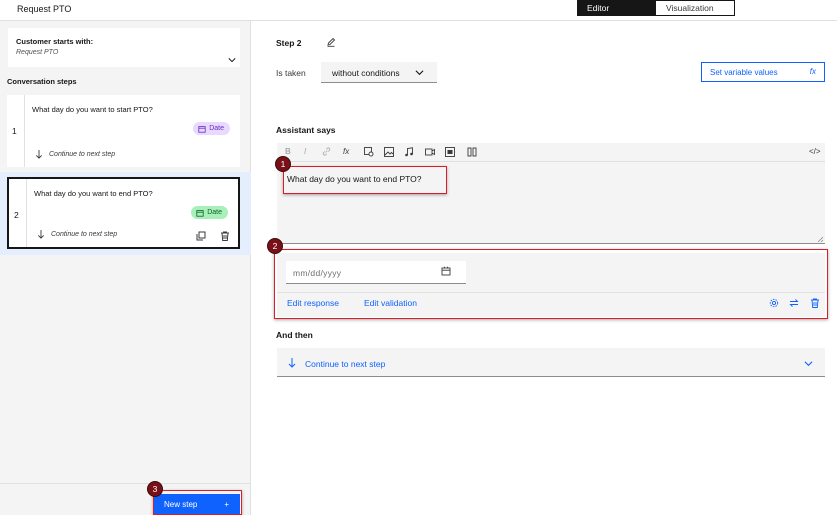 Image resolution: width=837 pixels, height=515 pixels. What do you see at coordinates (345, 364) in the screenshot?
I see `continue-to-next-step-label: Continue to next step` at bounding box center [345, 364].